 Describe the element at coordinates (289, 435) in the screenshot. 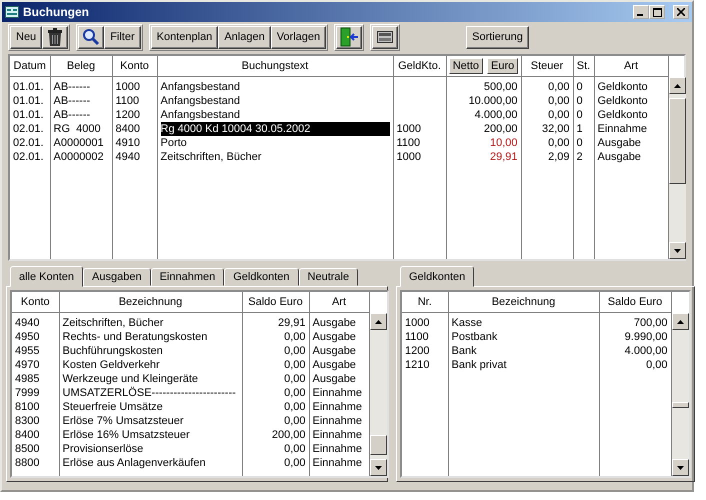

I see `table-cell: 200,00` at that location.